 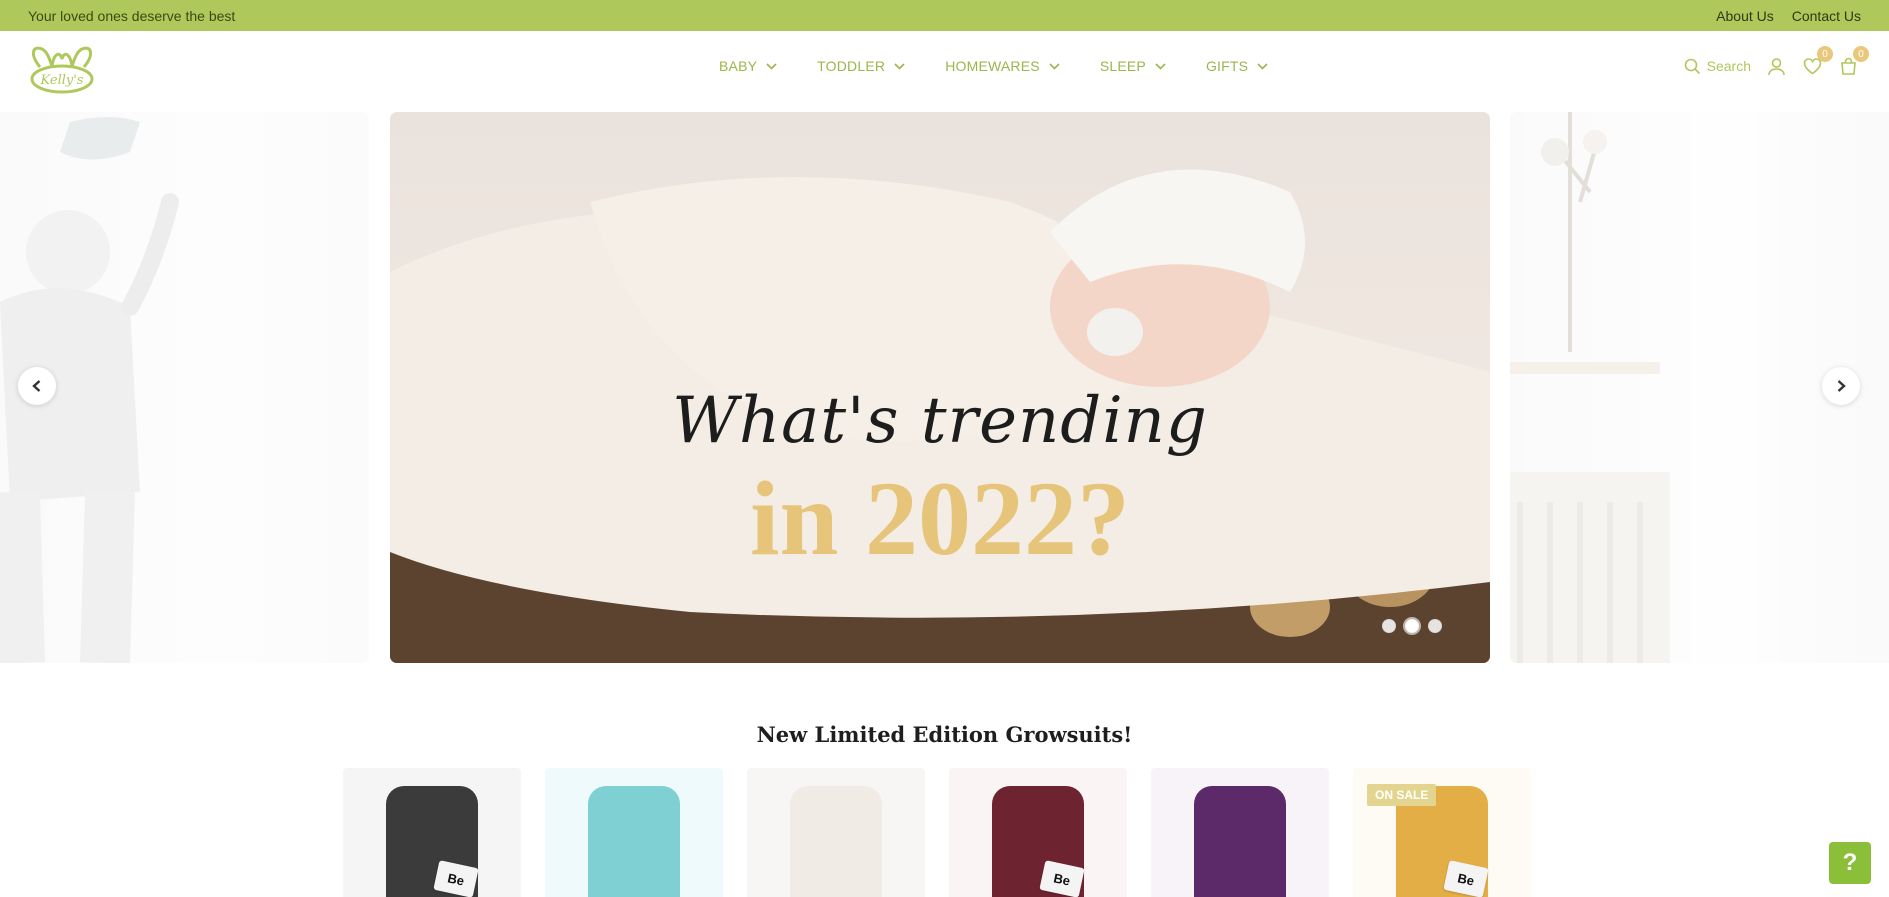 What do you see at coordinates (937, 832) in the screenshot?
I see `product-carousel: Be Be Be ON SALE` at bounding box center [937, 832].